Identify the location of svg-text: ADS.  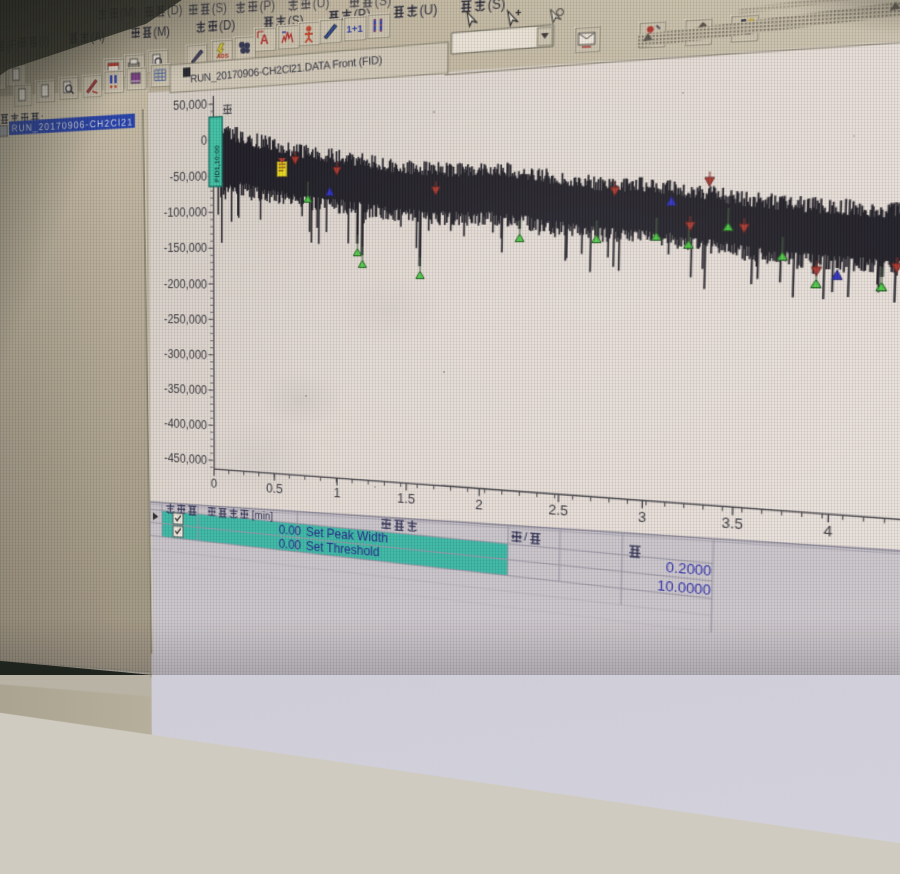
(223, 57).